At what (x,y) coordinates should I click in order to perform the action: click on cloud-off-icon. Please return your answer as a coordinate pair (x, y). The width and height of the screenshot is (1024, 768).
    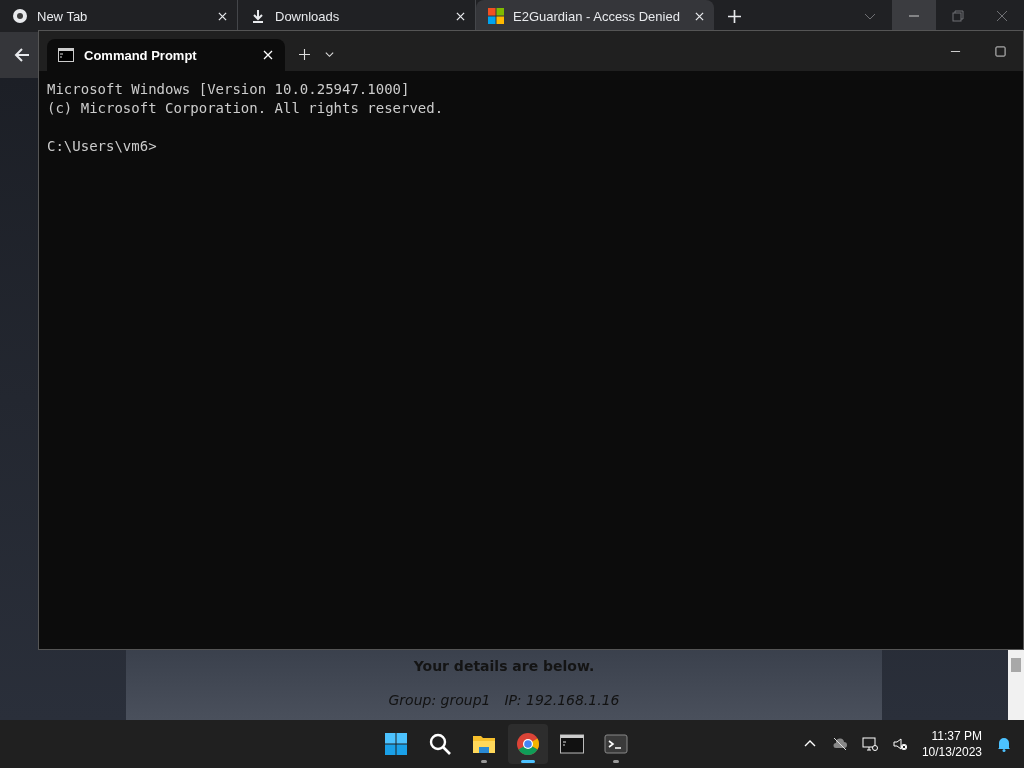
    Looking at the image, I should click on (839, 744).